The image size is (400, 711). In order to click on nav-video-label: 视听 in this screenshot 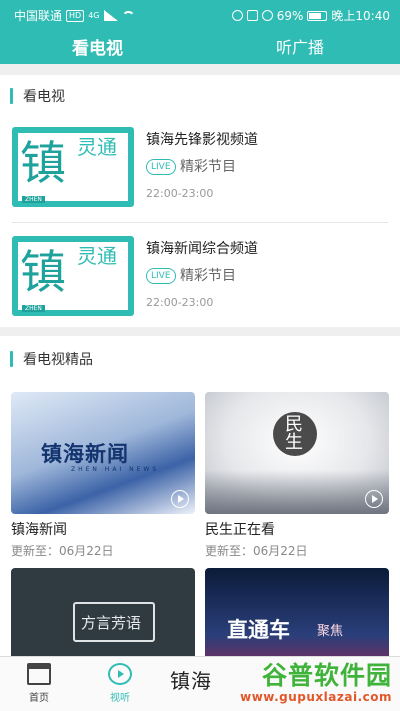, I will do `click(120, 698)`.